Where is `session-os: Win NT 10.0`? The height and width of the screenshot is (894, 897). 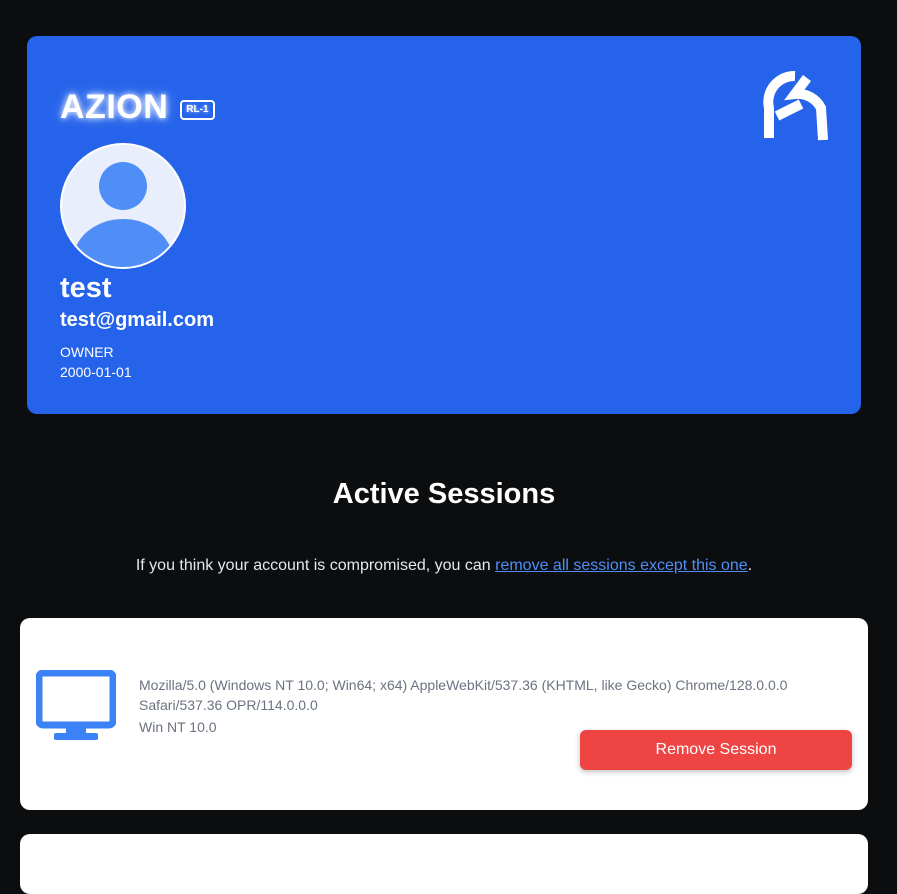 session-os: Win NT 10.0 is located at coordinates (178, 727).